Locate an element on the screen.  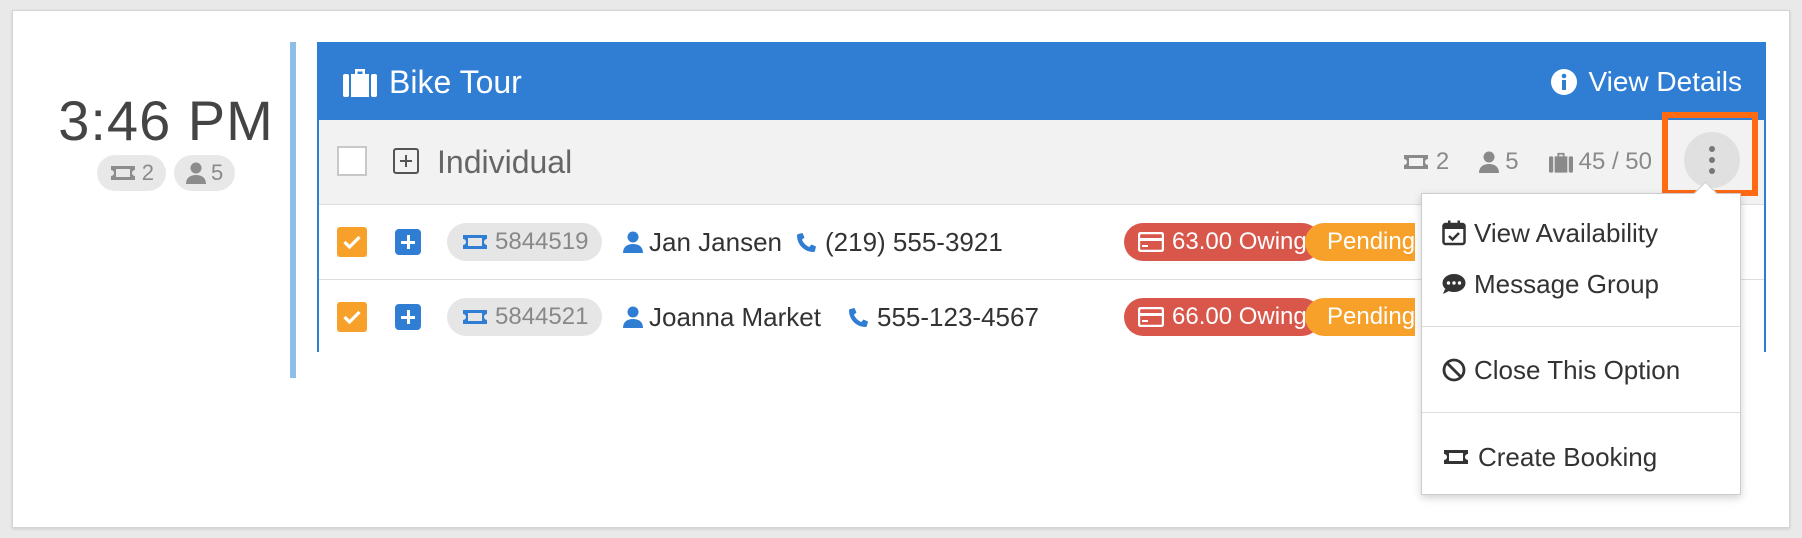
slot-badges: 2 5 is located at coordinates (166, 173).